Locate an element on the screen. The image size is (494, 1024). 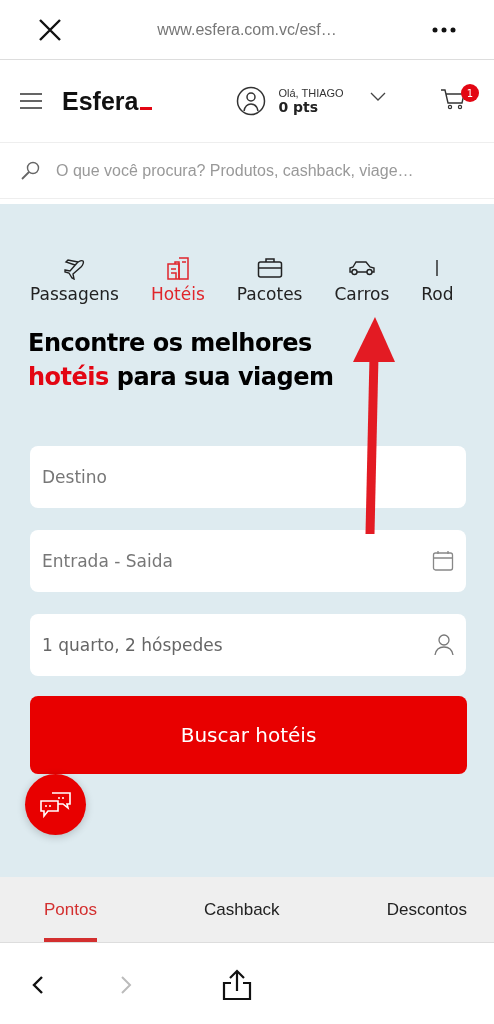
cart-icon is located at coordinates (453, 99).